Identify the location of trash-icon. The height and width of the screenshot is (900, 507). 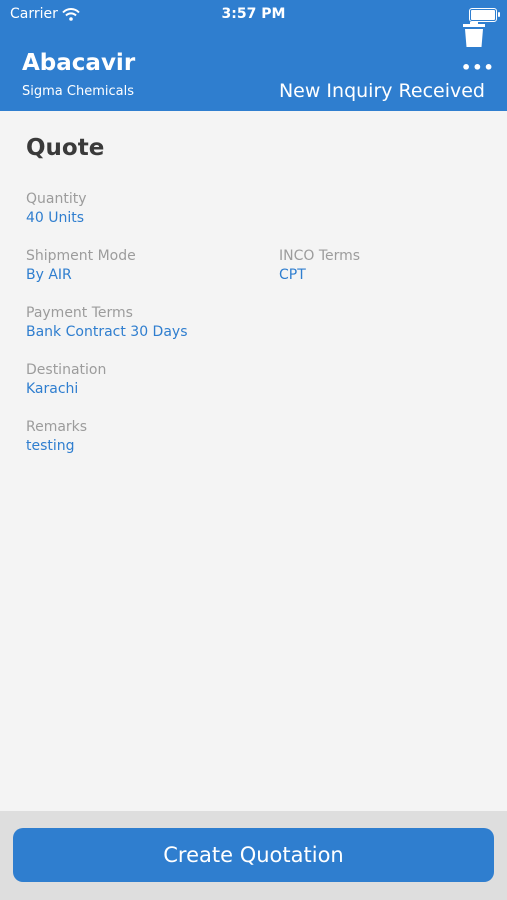
(474, 35).